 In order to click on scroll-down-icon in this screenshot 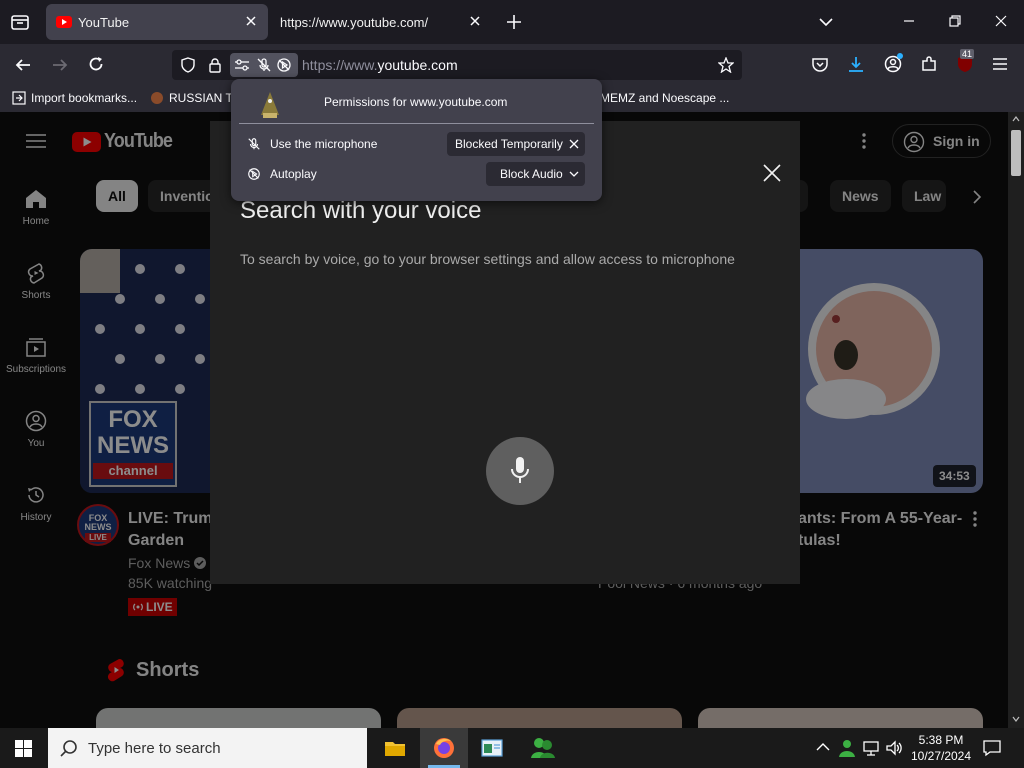, I will do `click(1016, 719)`.